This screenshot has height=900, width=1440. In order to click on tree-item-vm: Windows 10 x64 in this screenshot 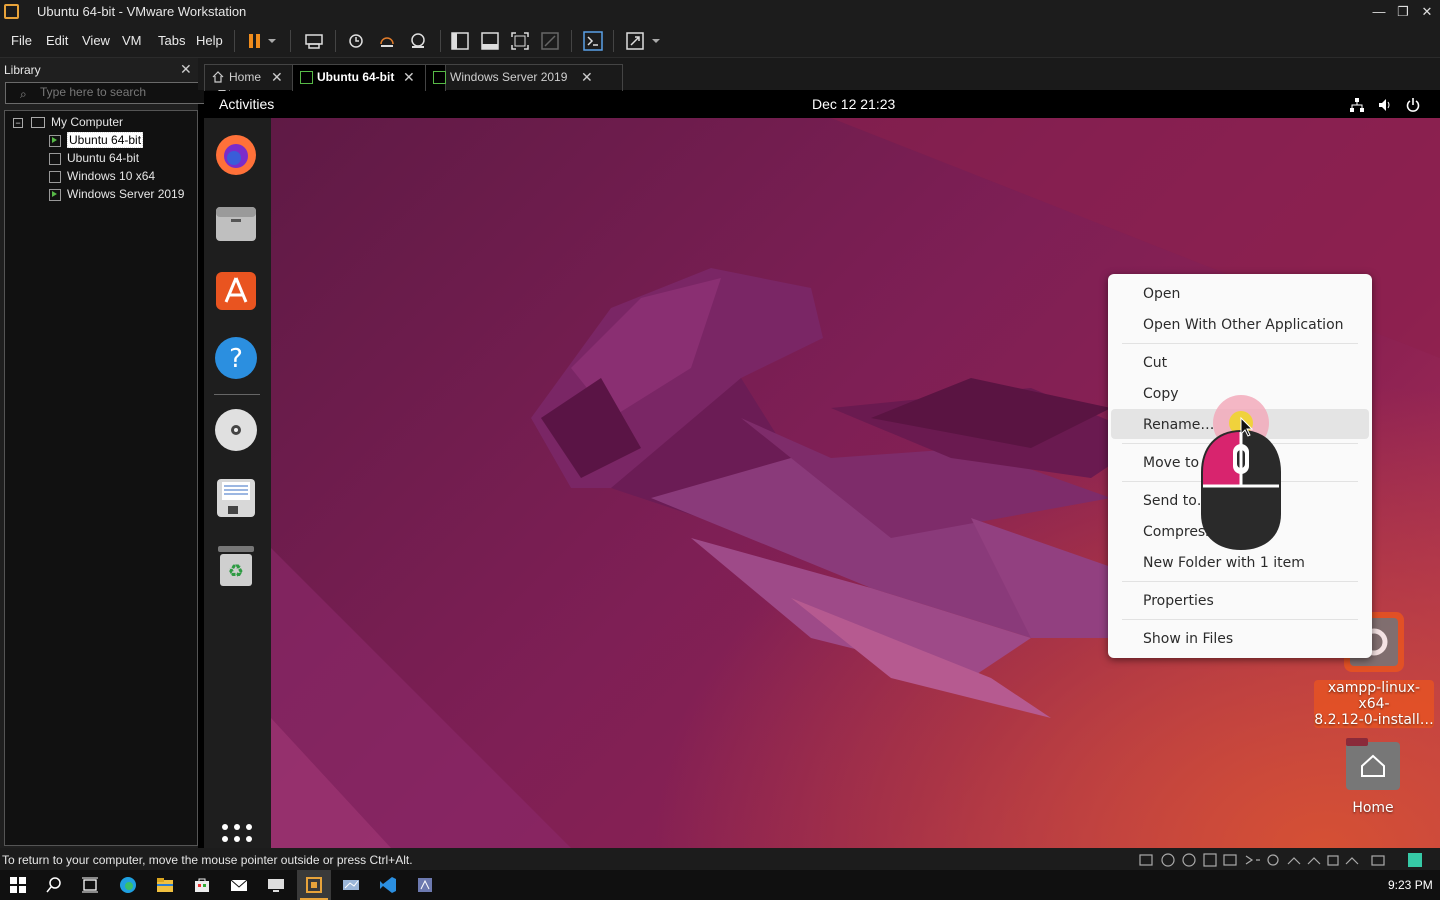, I will do `click(102, 176)`.